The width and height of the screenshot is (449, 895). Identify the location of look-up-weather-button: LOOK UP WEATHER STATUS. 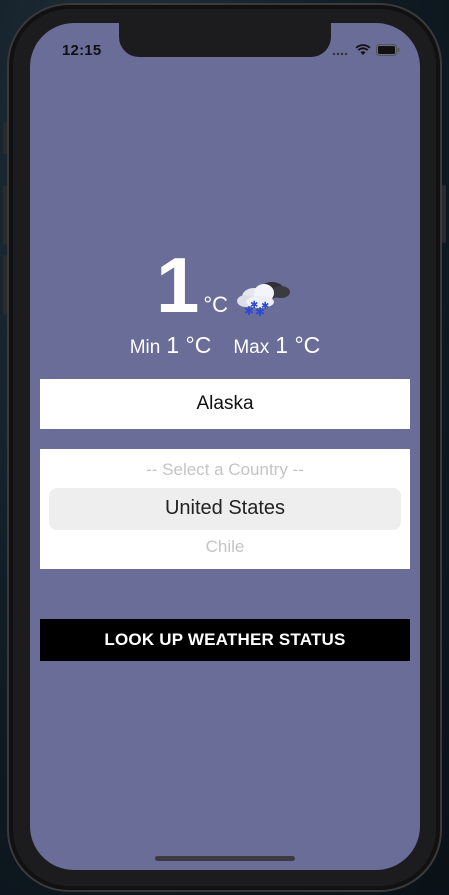
(225, 640).